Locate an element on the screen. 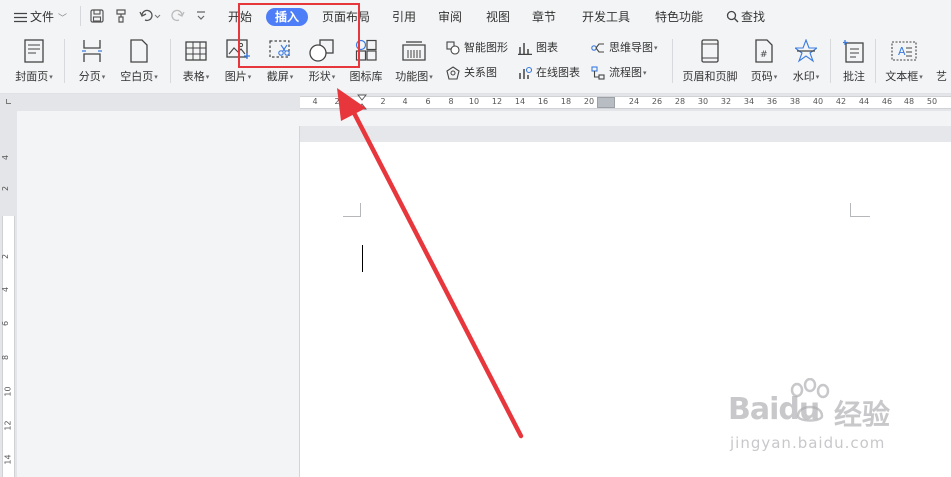 Image resolution: width=951 pixels, height=477 pixels. search-box: 查找 is located at coordinates (745, 17).